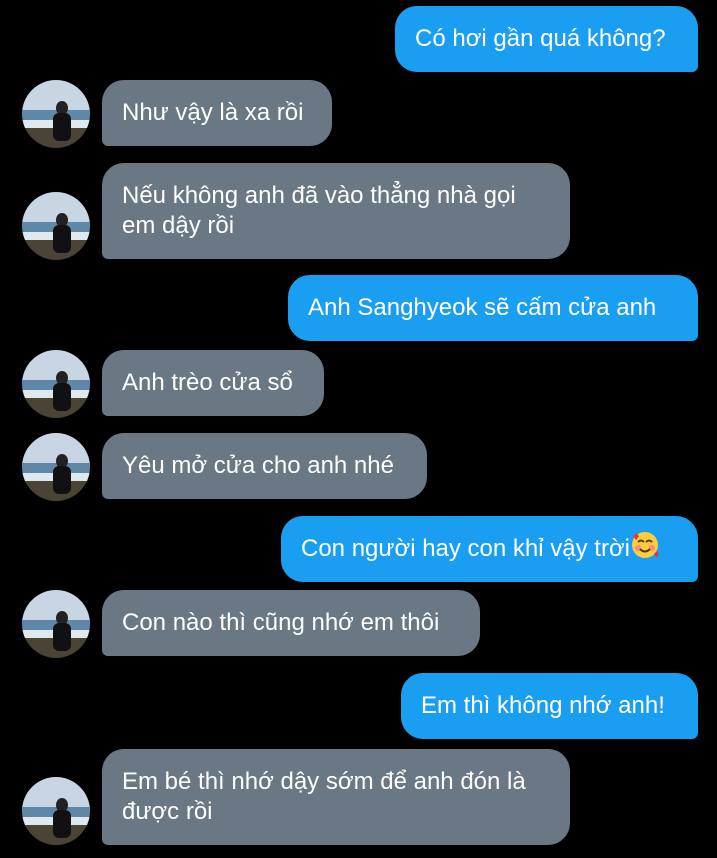  I want to click on received-message-bubble: Anh trèo cửa sổ, so click(213, 383).